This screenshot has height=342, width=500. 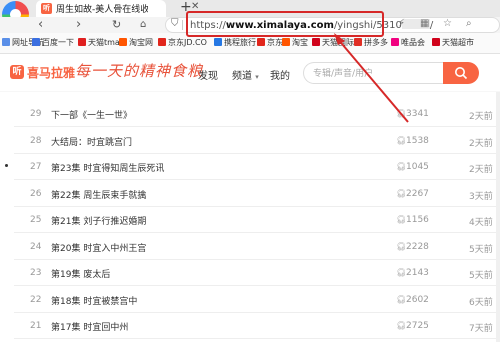 I want to click on bookmark-label: 京东JD.CO, so click(x=187, y=42).